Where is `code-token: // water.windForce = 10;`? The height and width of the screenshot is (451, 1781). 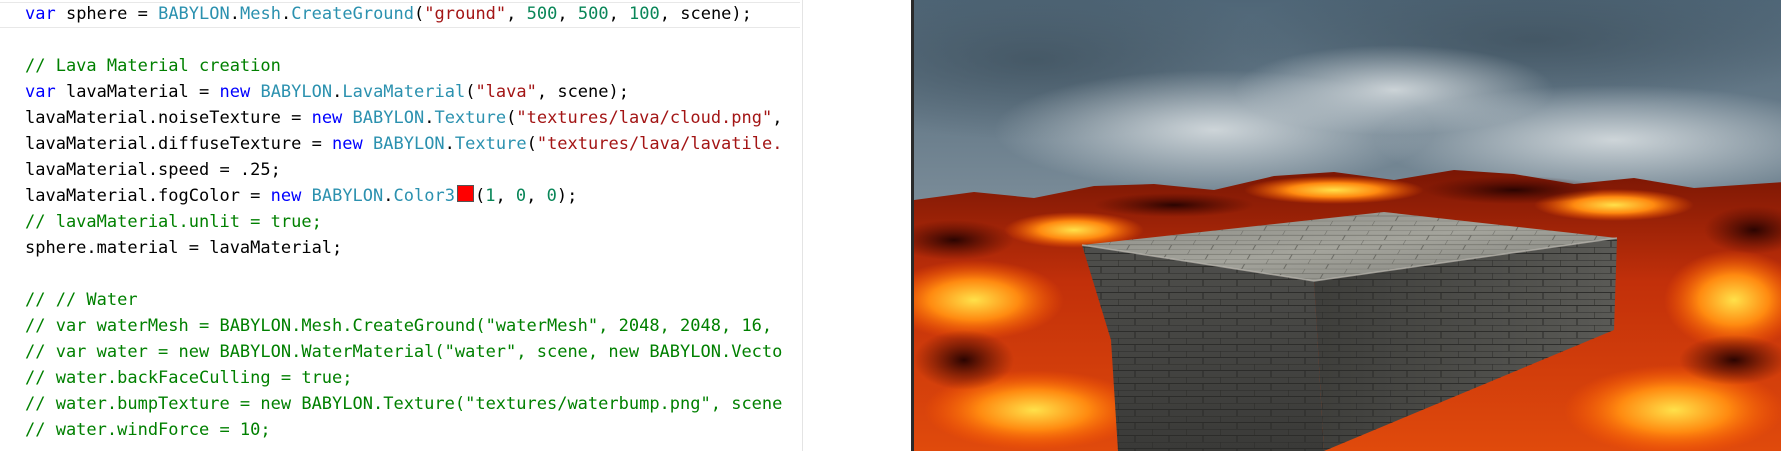 code-token: // water.windForce = 10; is located at coordinates (148, 430).